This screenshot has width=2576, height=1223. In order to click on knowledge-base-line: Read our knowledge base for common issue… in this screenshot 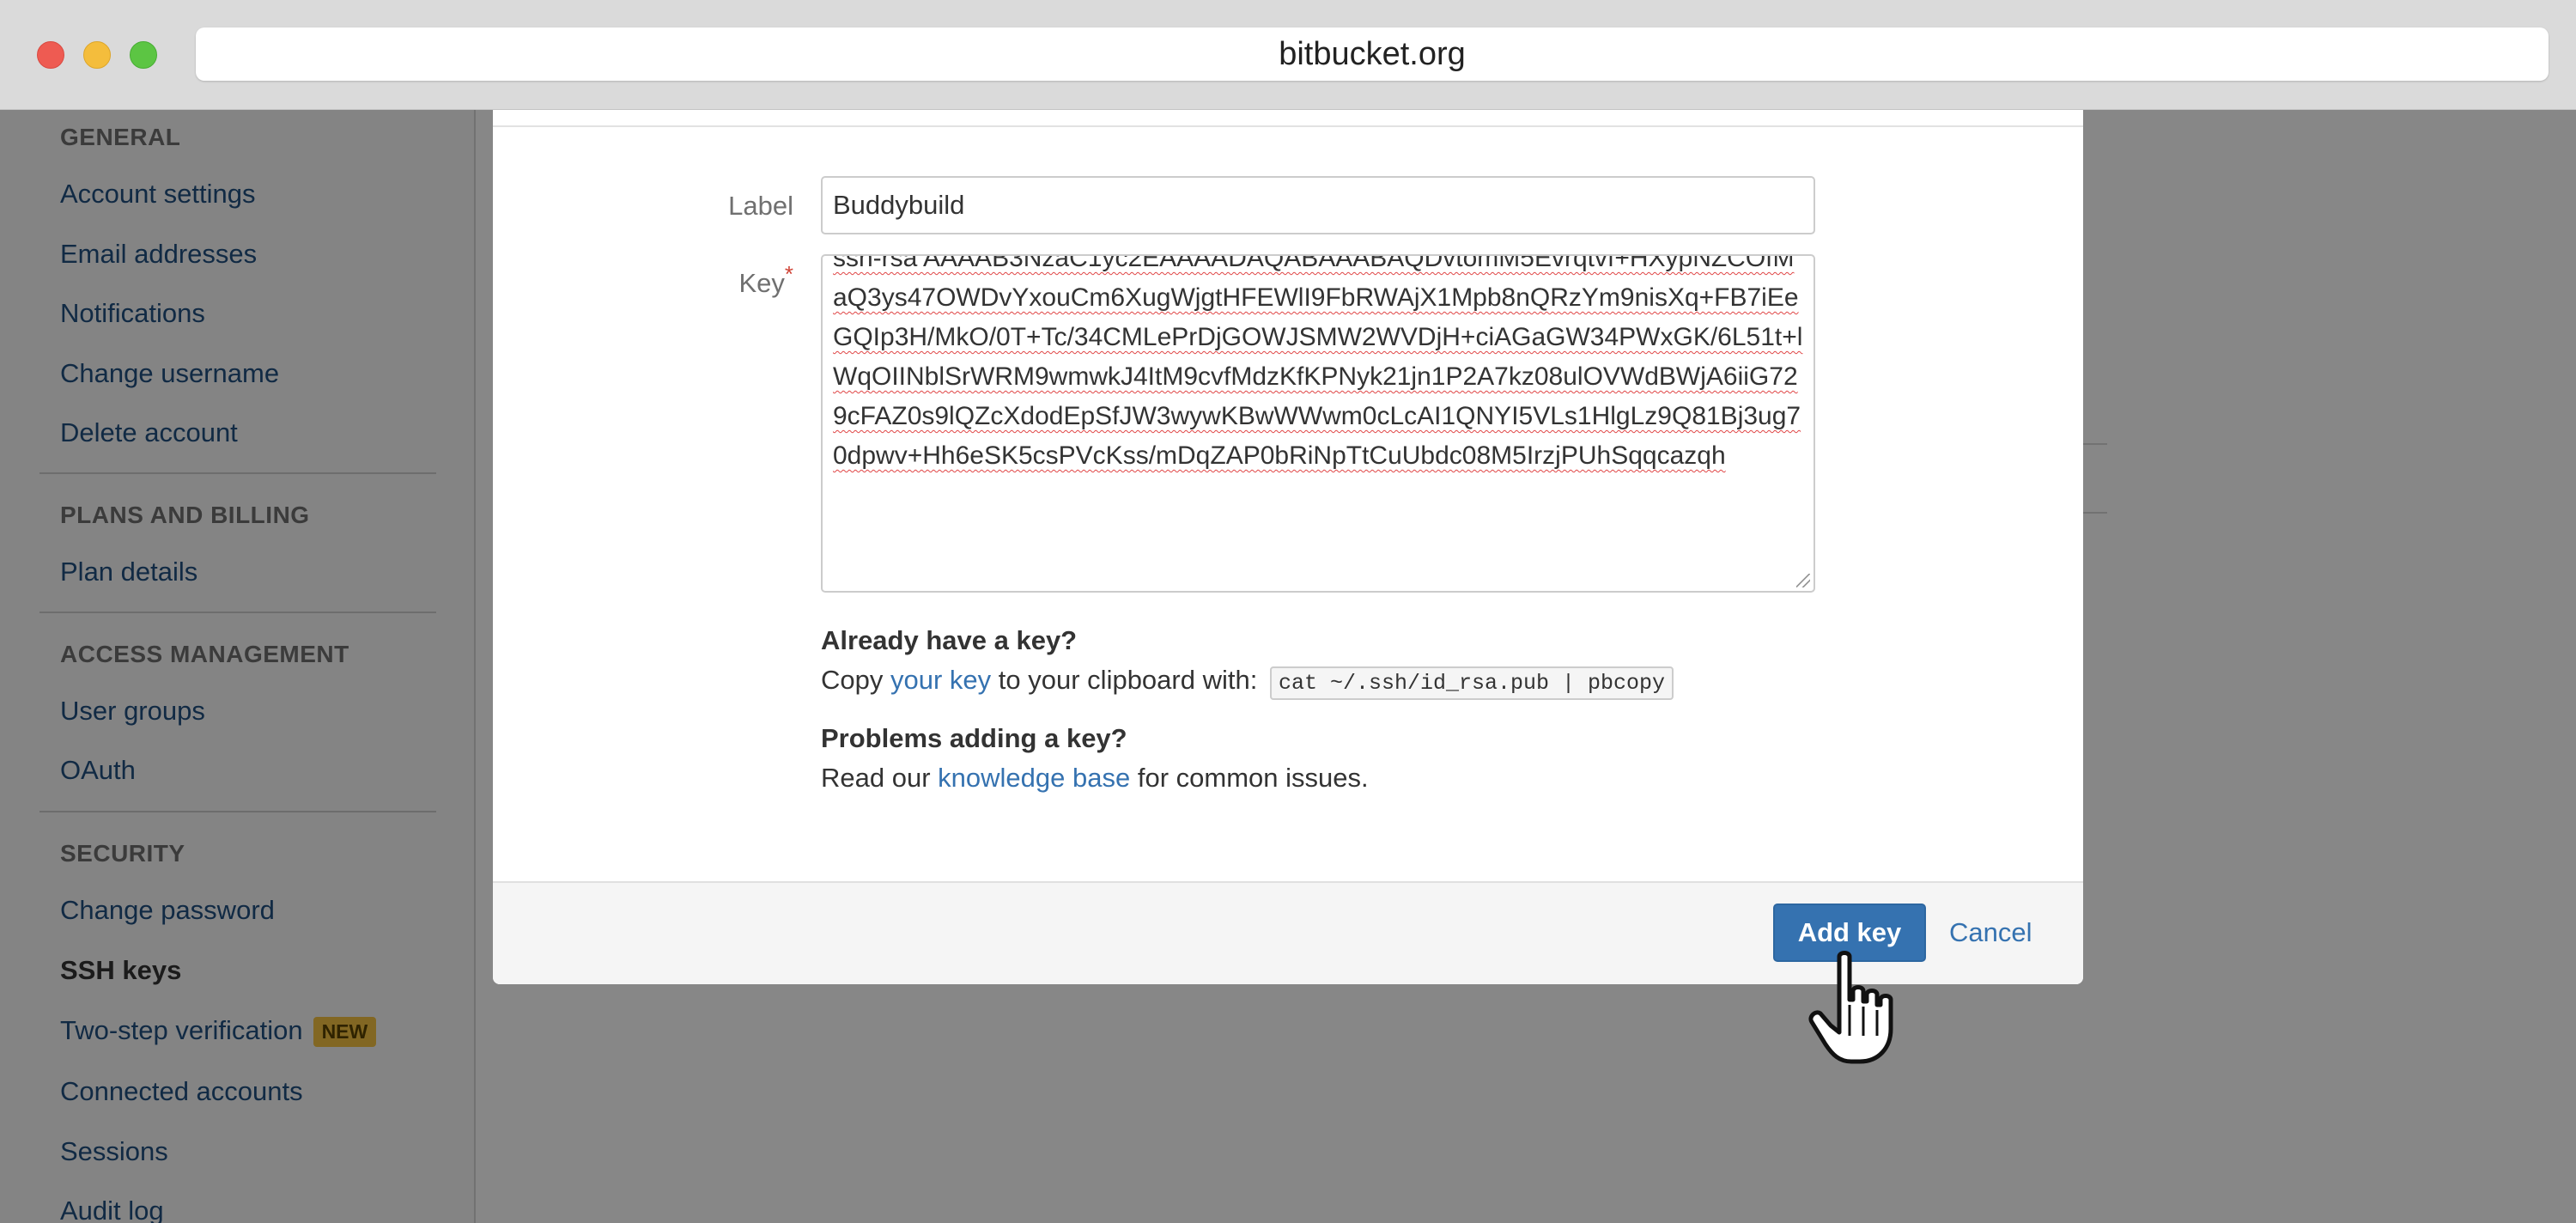, I will do `click(1095, 778)`.